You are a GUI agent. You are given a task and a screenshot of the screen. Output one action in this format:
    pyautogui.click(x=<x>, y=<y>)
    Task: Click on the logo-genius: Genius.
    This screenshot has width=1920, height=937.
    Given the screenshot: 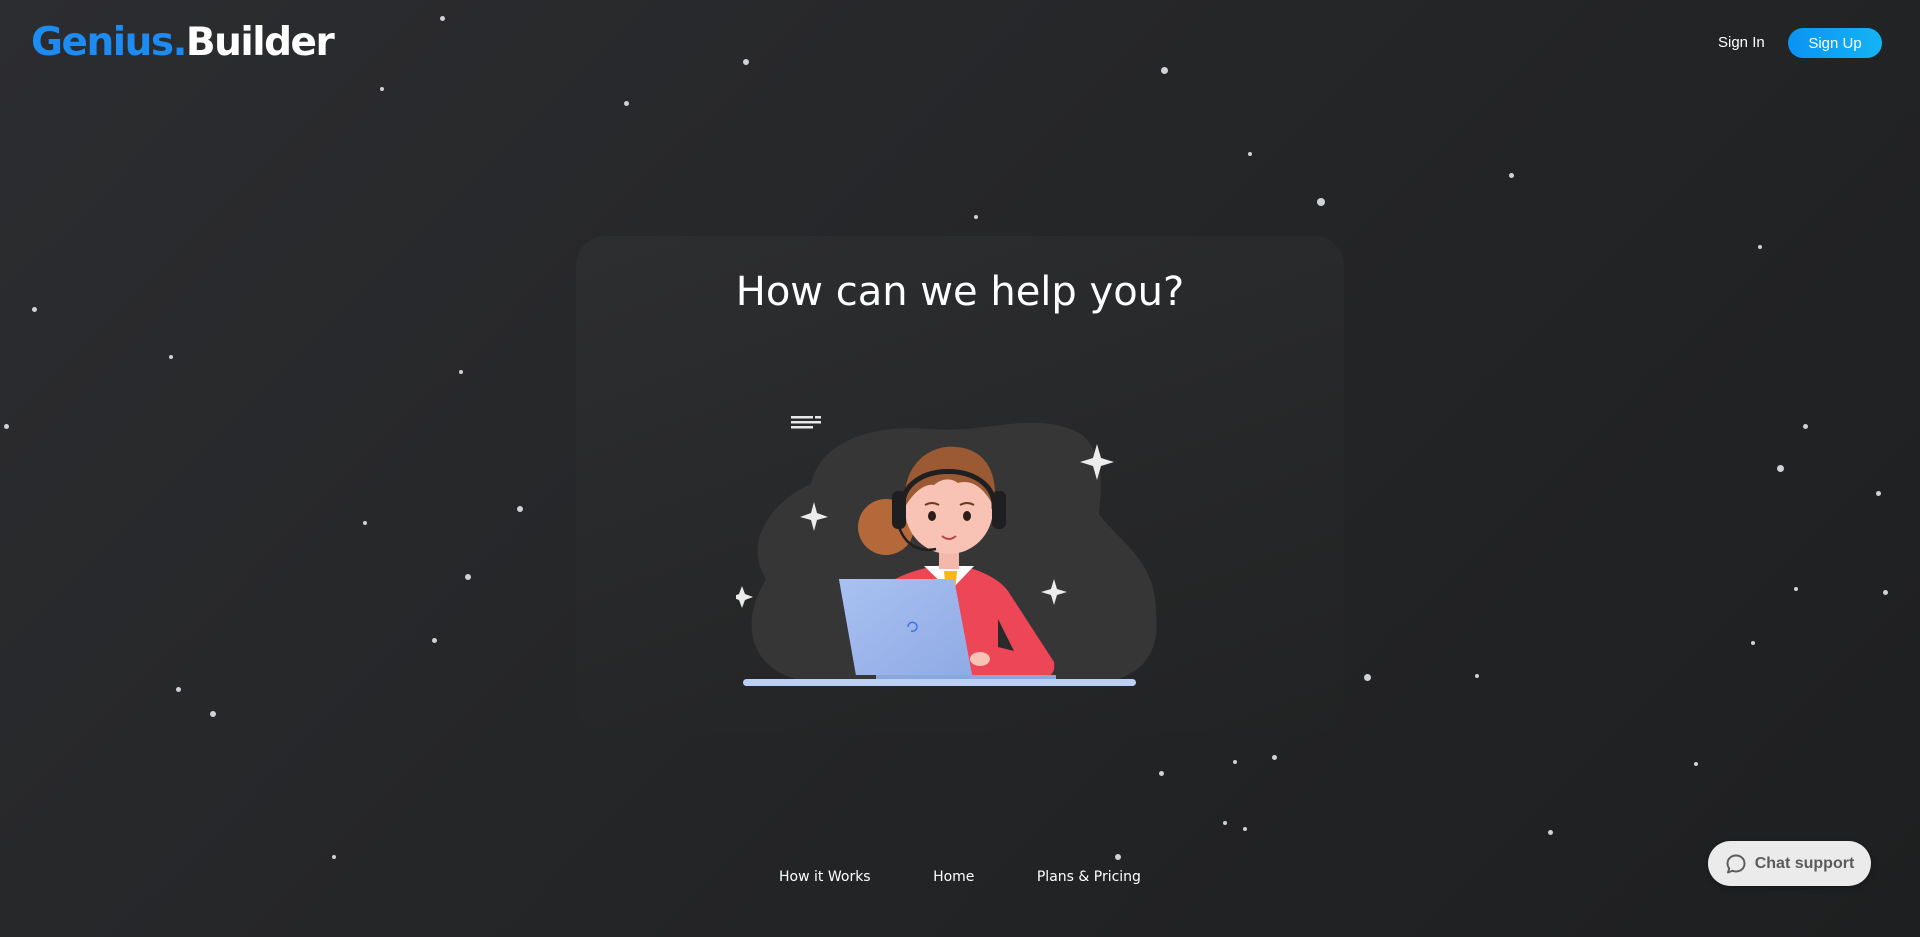 What is the action you would take?
    pyautogui.click(x=109, y=42)
    